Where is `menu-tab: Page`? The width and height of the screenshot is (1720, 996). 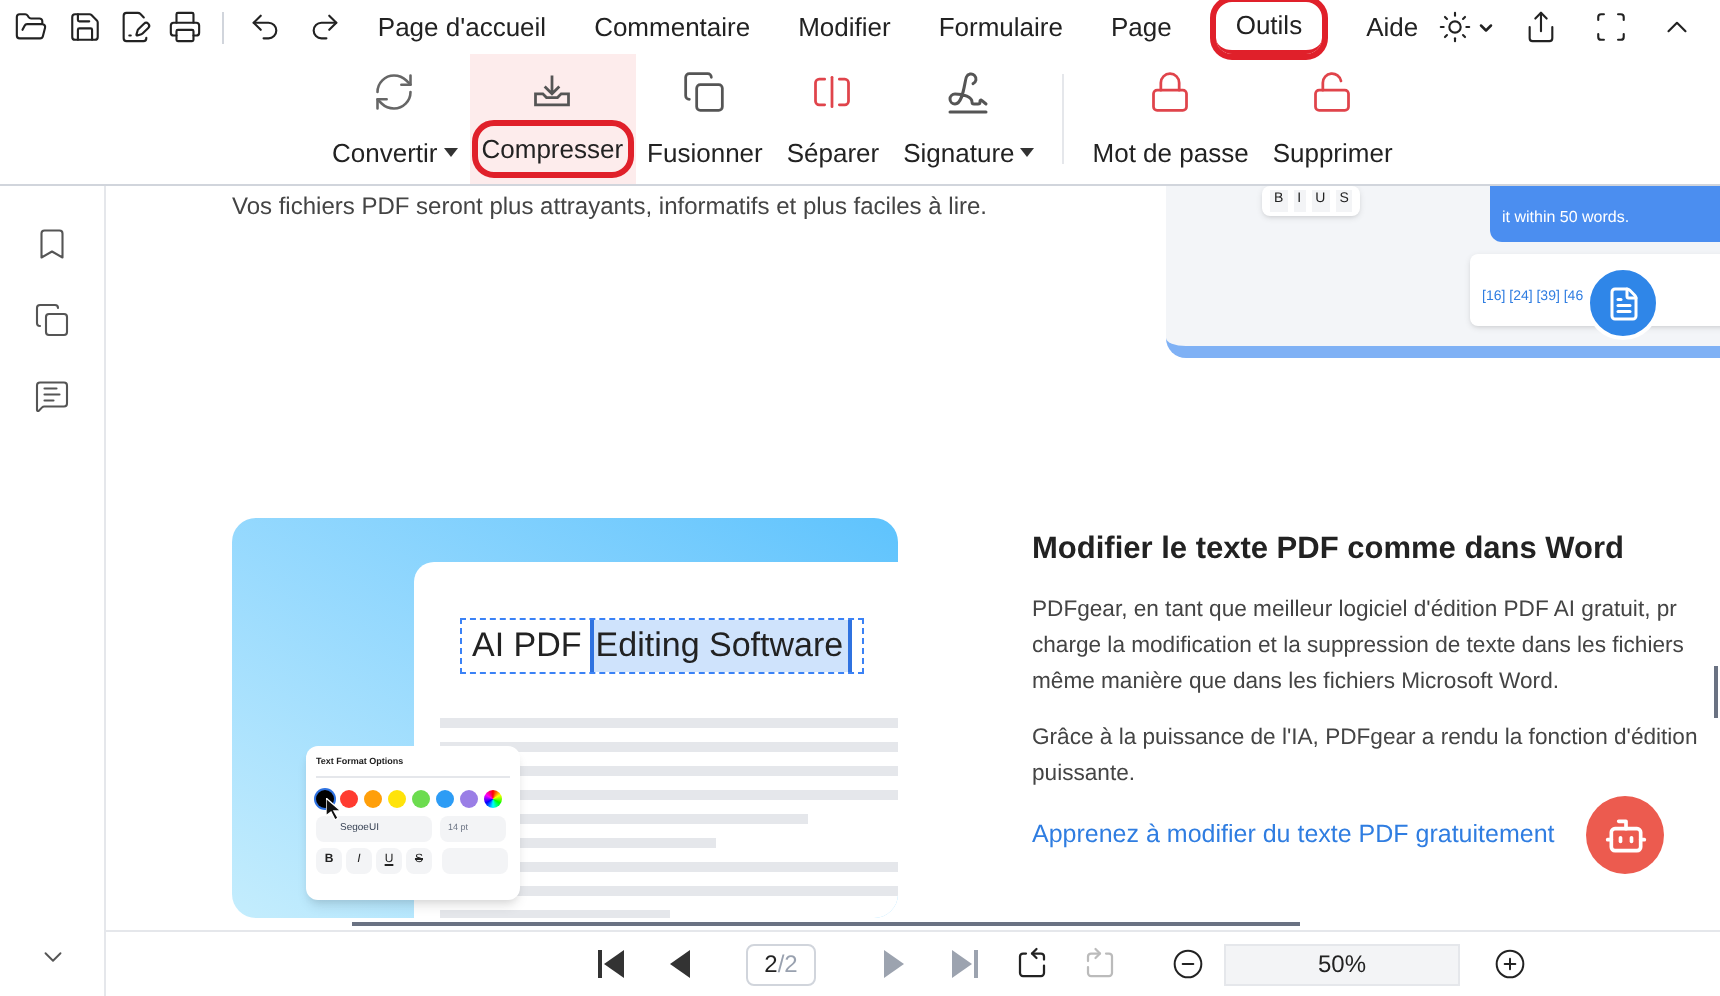
menu-tab: Page is located at coordinates (1141, 27).